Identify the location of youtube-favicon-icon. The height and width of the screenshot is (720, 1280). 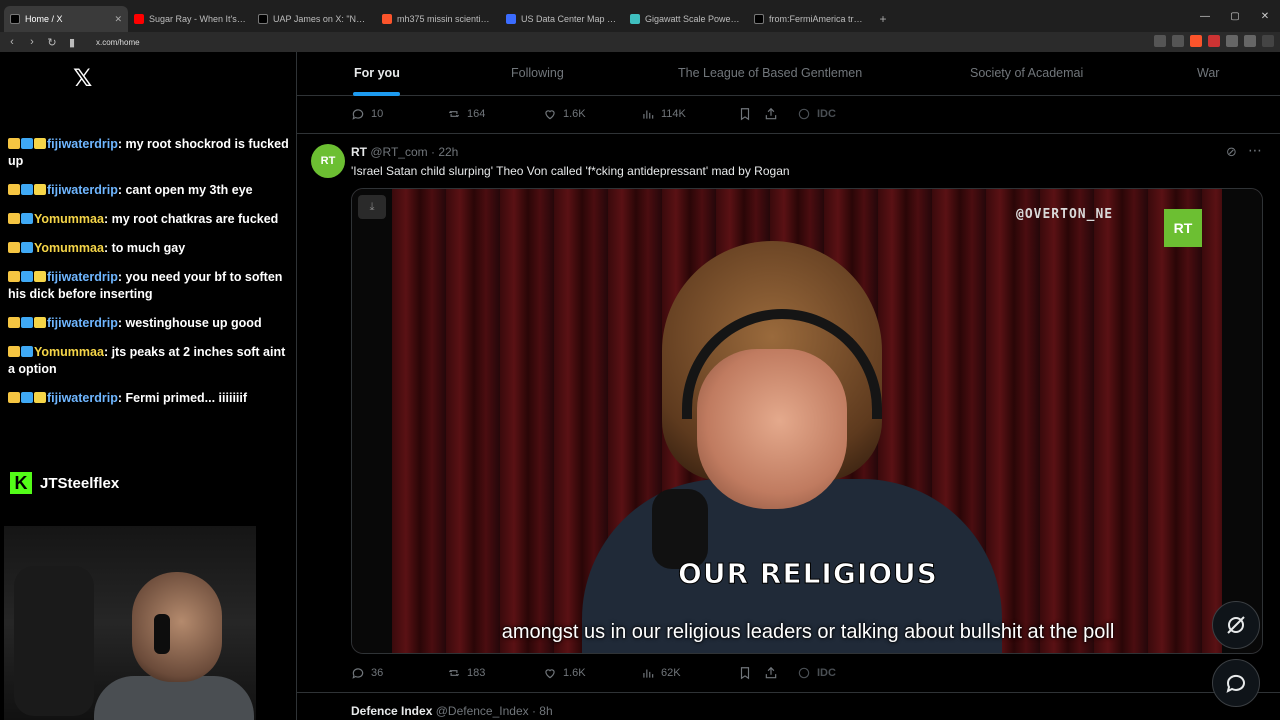
(139, 19).